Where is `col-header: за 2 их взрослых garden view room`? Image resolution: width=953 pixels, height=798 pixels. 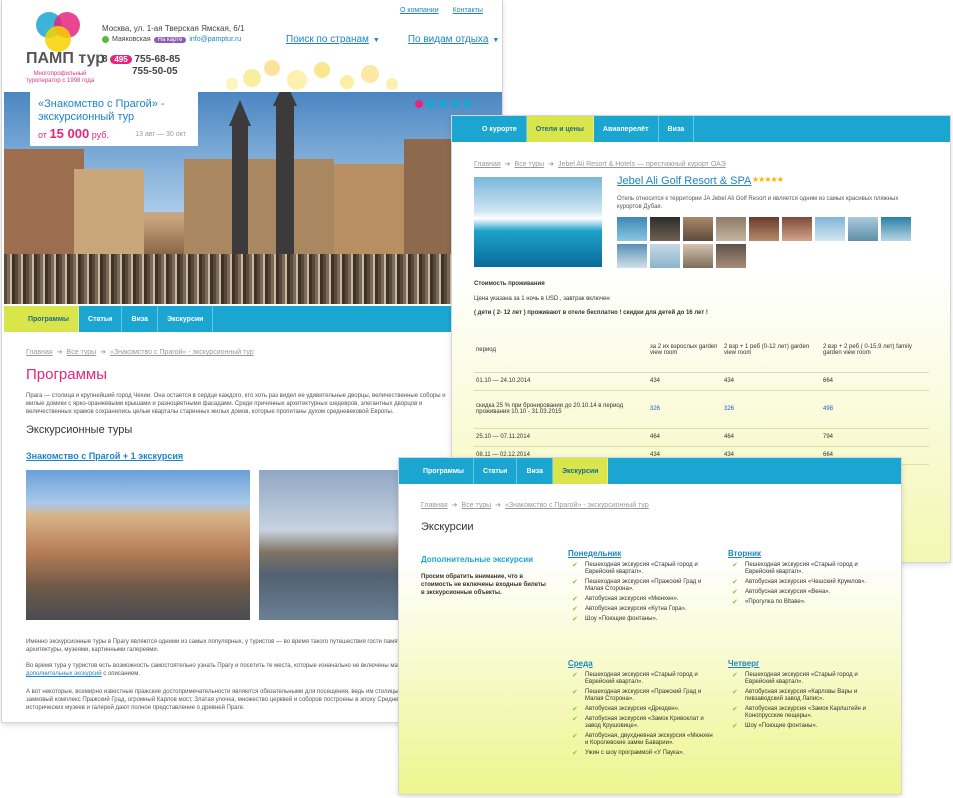
col-header: за 2 их взрослых garden view room is located at coordinates (685, 350).